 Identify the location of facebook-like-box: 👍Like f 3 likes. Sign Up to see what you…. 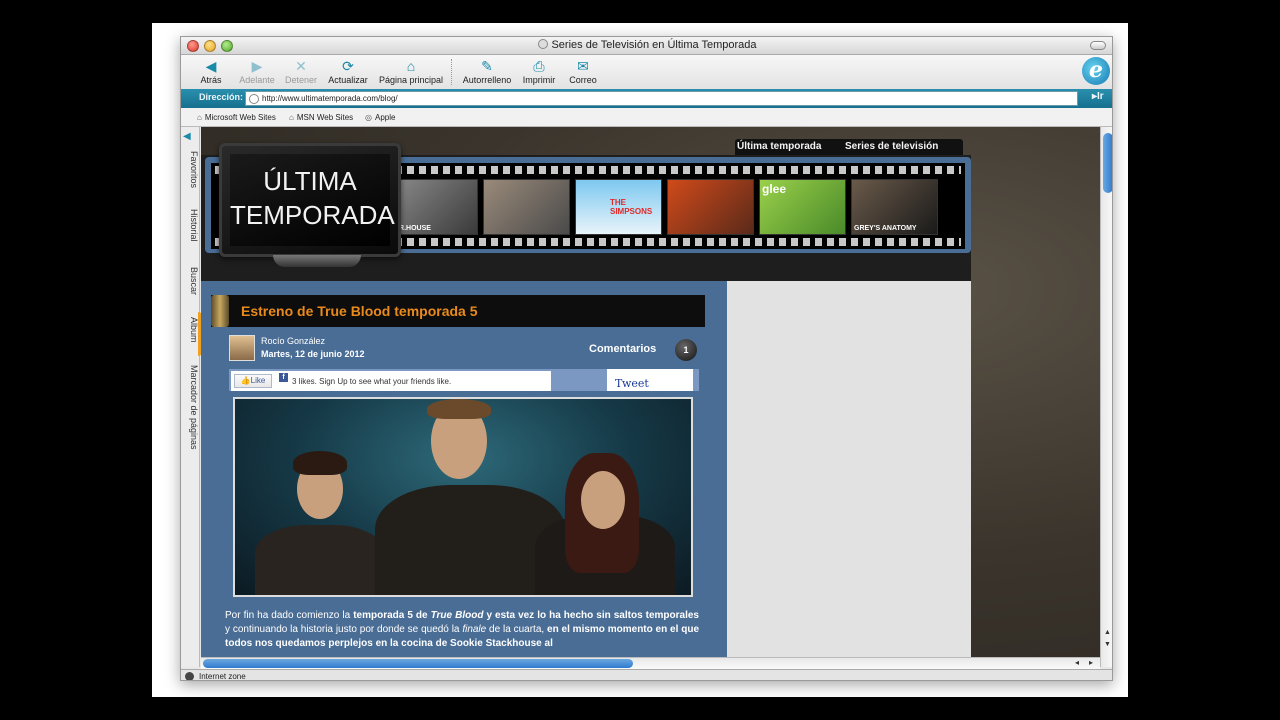
(391, 381).